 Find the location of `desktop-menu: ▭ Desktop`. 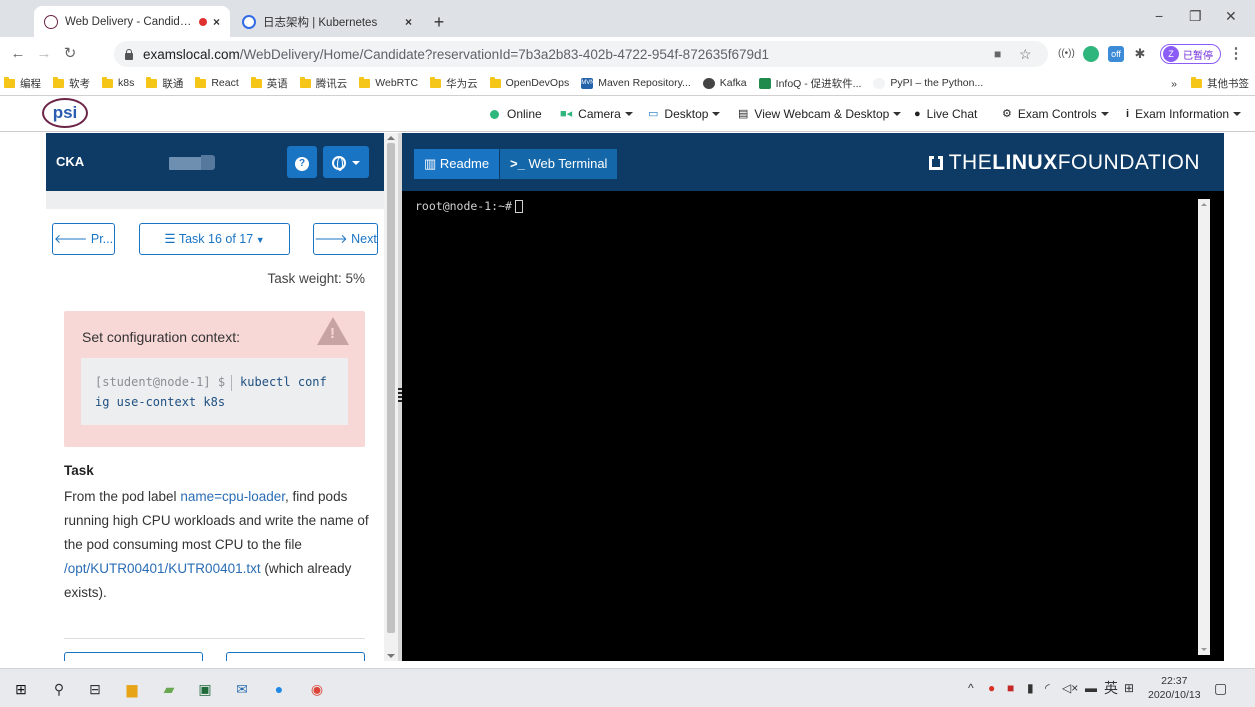

desktop-menu: ▭ Desktop is located at coordinates (684, 114).